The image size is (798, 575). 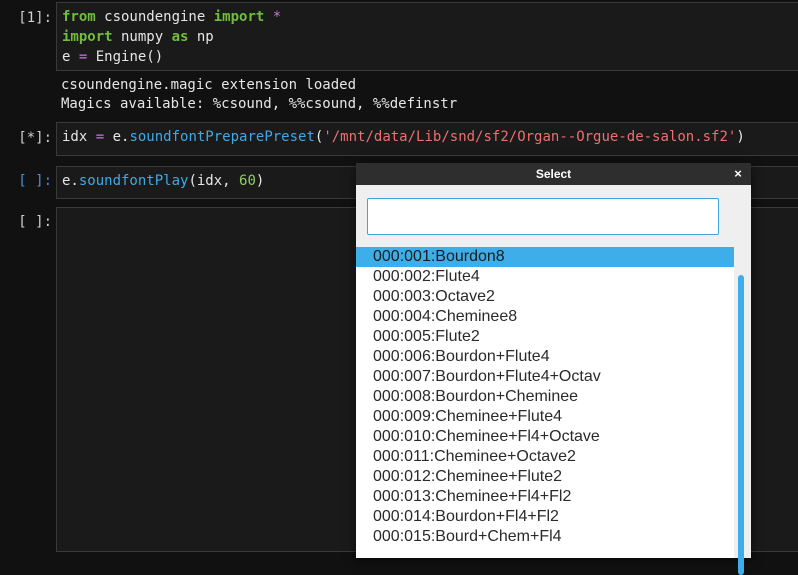 What do you see at coordinates (277, 17) in the screenshot?
I see `code-token: *` at bounding box center [277, 17].